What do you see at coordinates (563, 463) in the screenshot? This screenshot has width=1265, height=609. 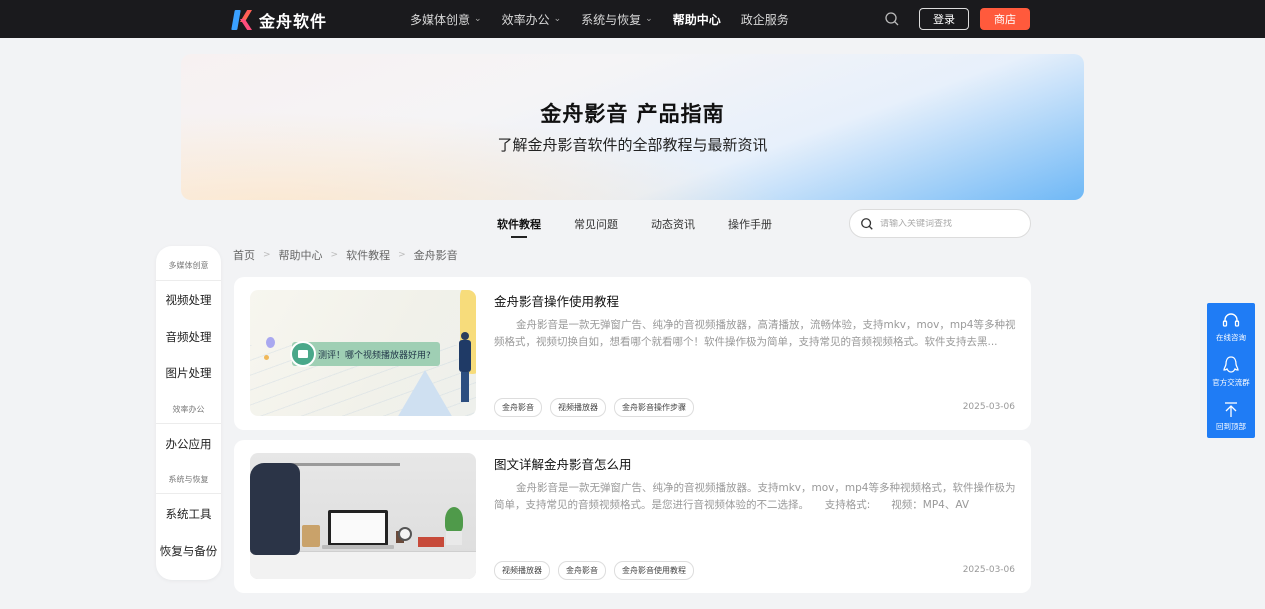 I see `article-title: 图文详解金舟影音怎么用` at bounding box center [563, 463].